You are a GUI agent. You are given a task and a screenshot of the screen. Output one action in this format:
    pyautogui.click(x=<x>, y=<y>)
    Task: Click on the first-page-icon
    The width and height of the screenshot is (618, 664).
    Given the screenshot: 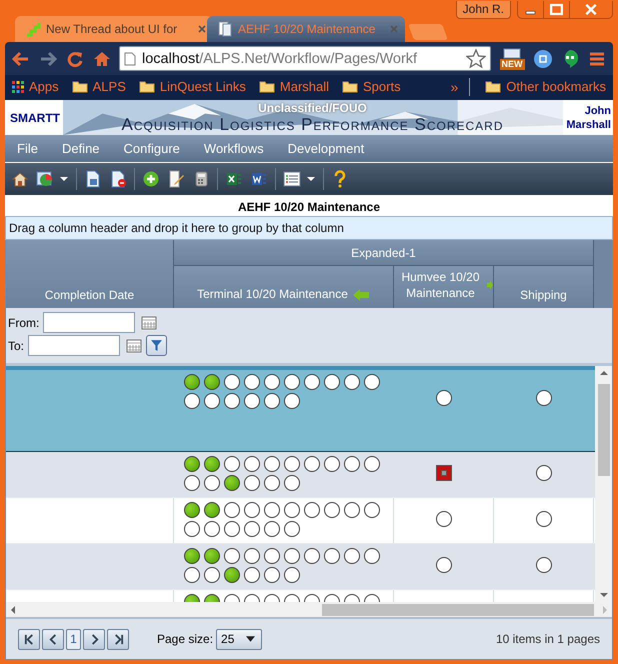 What is the action you would take?
    pyautogui.click(x=29, y=639)
    